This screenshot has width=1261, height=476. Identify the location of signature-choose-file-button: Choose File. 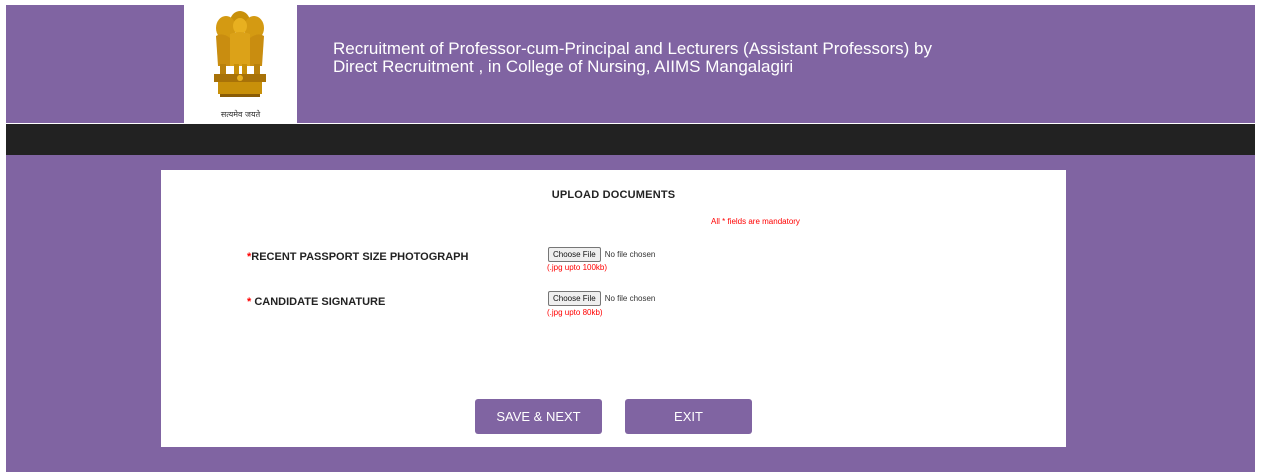
(574, 298).